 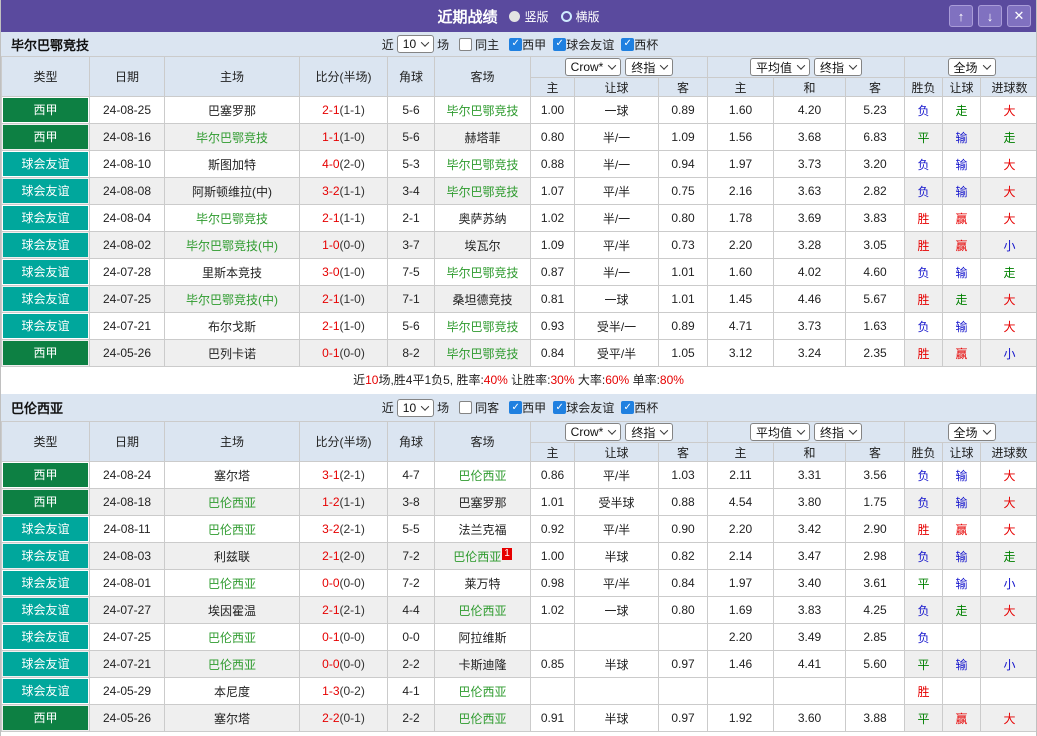 I want to click on home-team: 毕尔巴鄂竞技, so click(x=232, y=218).